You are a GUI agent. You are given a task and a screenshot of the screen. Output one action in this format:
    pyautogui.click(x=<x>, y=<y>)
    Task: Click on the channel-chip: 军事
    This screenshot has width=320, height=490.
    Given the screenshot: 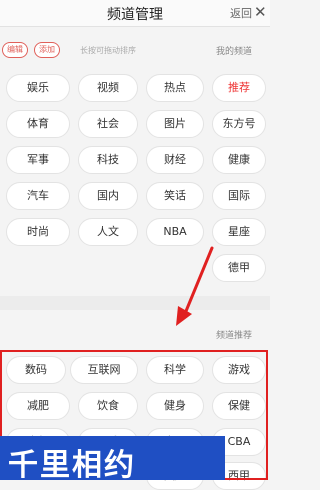 What is the action you would take?
    pyautogui.click(x=38, y=160)
    